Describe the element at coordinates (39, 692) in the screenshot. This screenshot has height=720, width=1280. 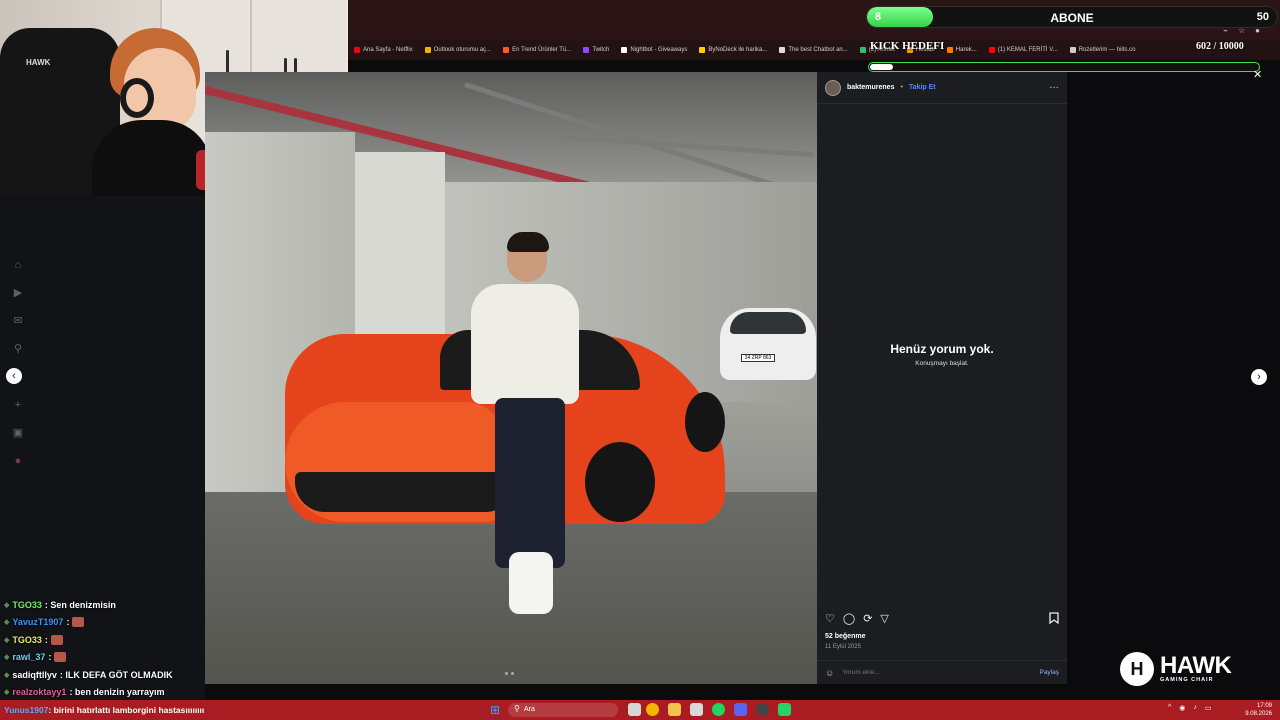
I see `chat-username: realzoktayy1` at that location.